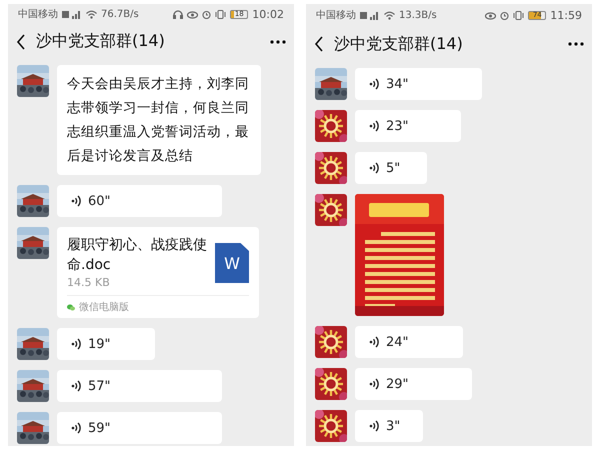 The image size is (600, 450). Describe the element at coordinates (89, 282) in the screenshot. I see `file-size: 14.5 KB` at that location.